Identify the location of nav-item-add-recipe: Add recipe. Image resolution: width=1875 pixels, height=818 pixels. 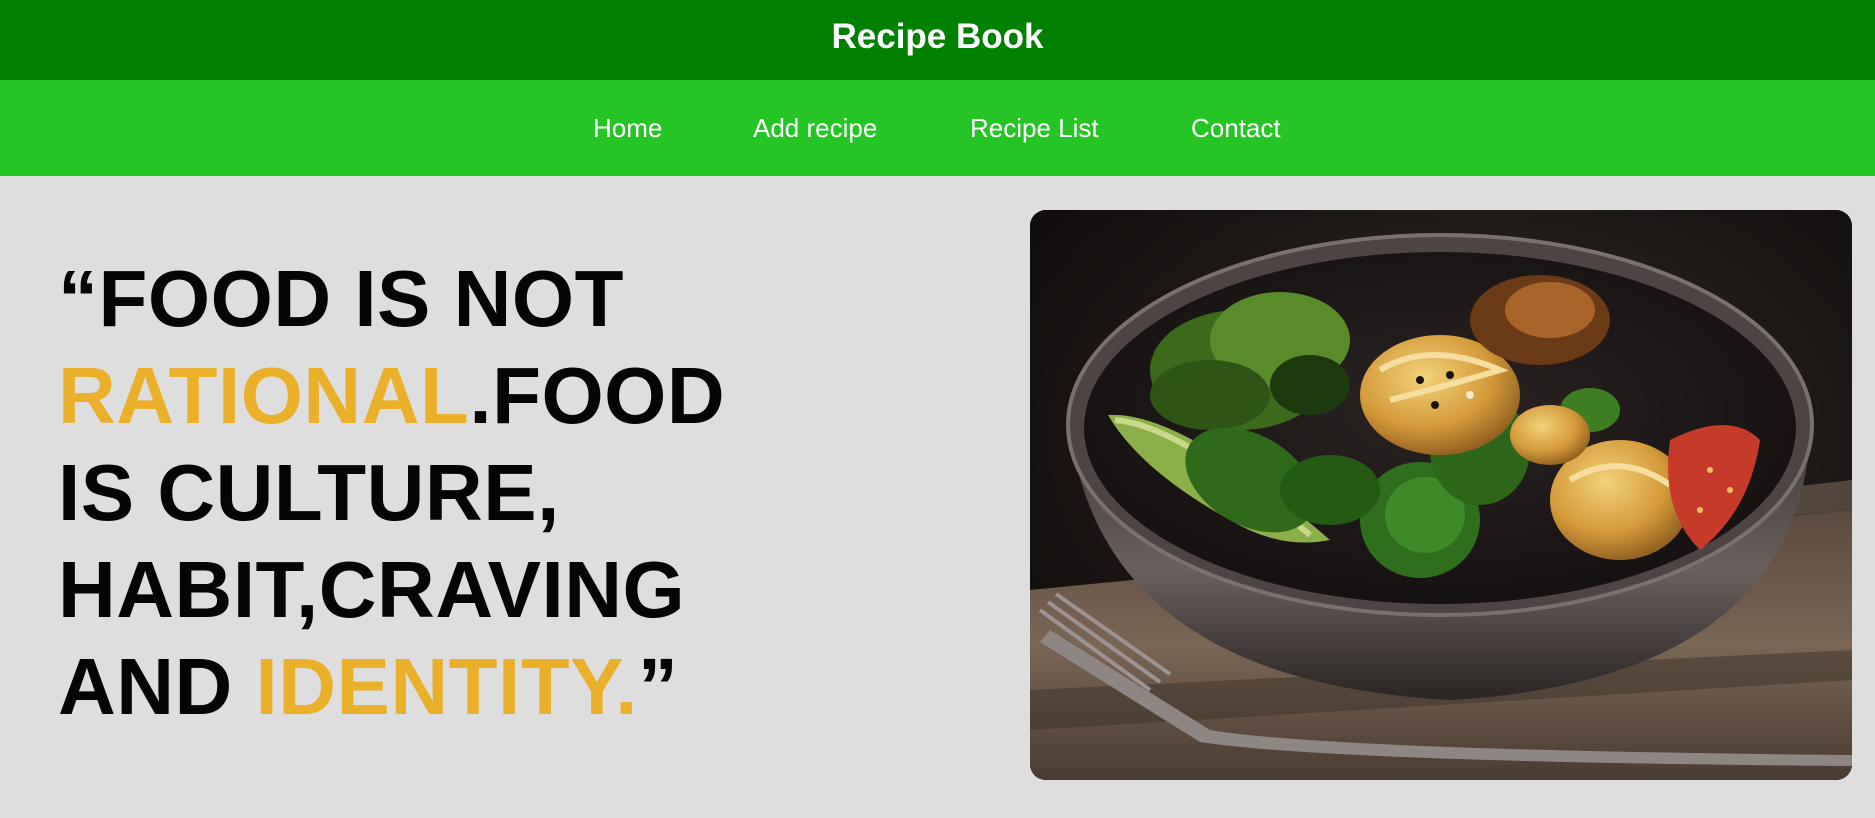
(815, 128).